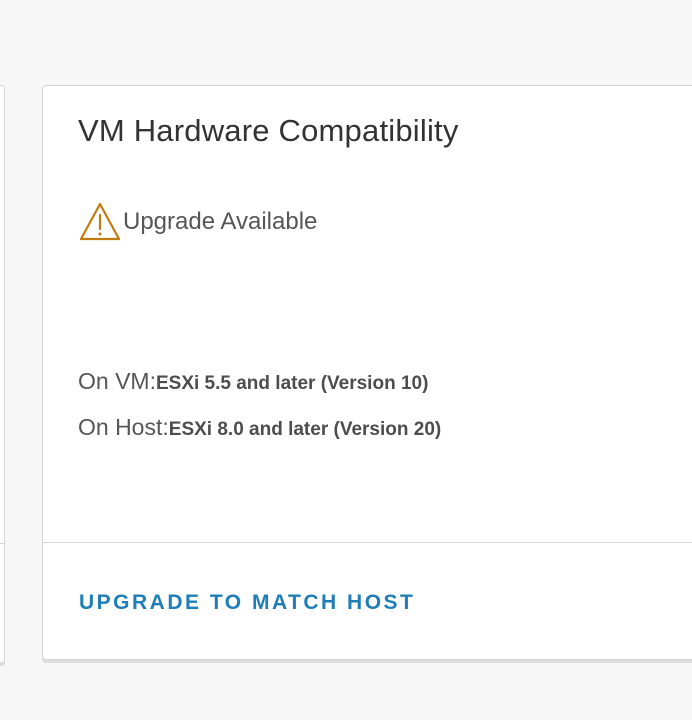 The width and height of the screenshot is (692, 720). I want to click on vm-version-key: On VM:, so click(117, 381).